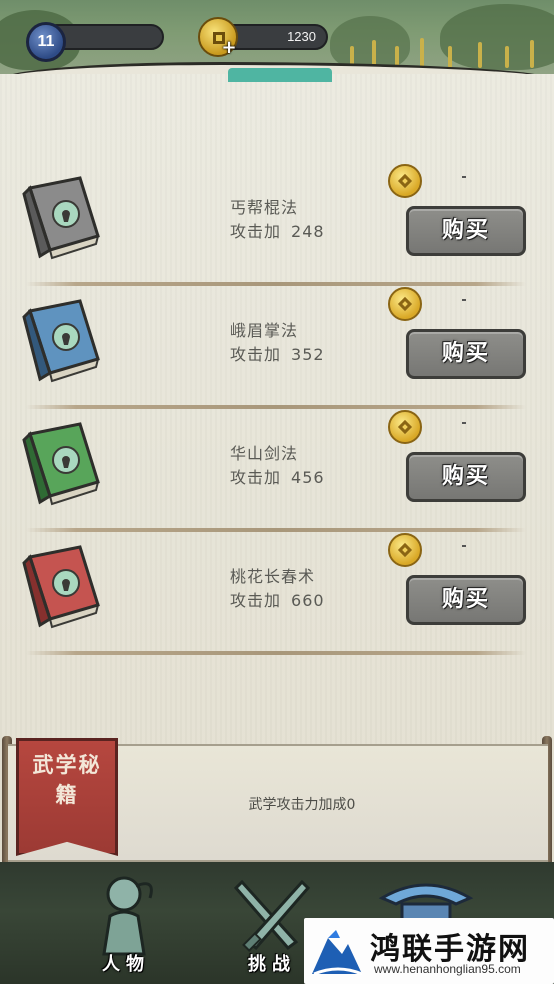 The width and height of the screenshot is (554, 984). What do you see at coordinates (429, 951) in the screenshot?
I see `site-watermark: 鸿联手游网 www.henanhonglian95.com` at bounding box center [429, 951].